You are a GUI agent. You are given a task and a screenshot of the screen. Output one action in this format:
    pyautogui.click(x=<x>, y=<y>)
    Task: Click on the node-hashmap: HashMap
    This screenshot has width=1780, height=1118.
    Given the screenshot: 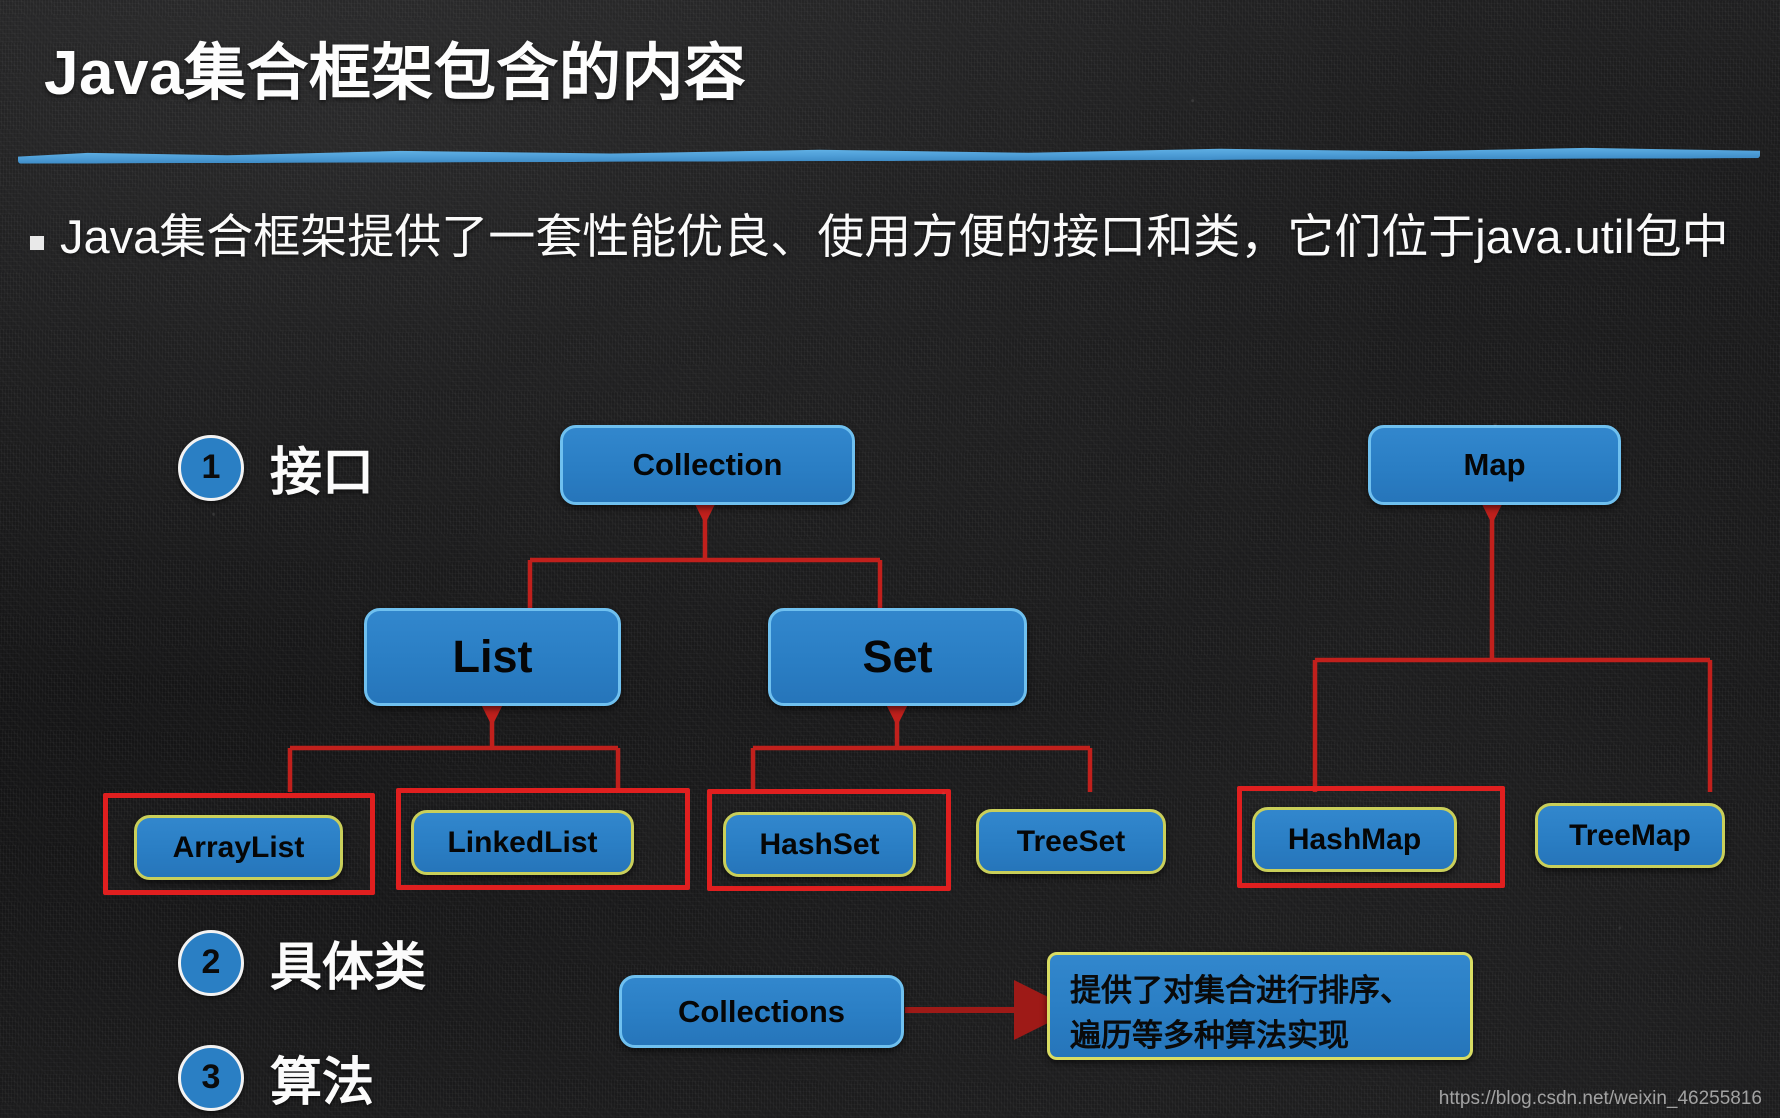 What is the action you would take?
    pyautogui.click(x=1354, y=839)
    